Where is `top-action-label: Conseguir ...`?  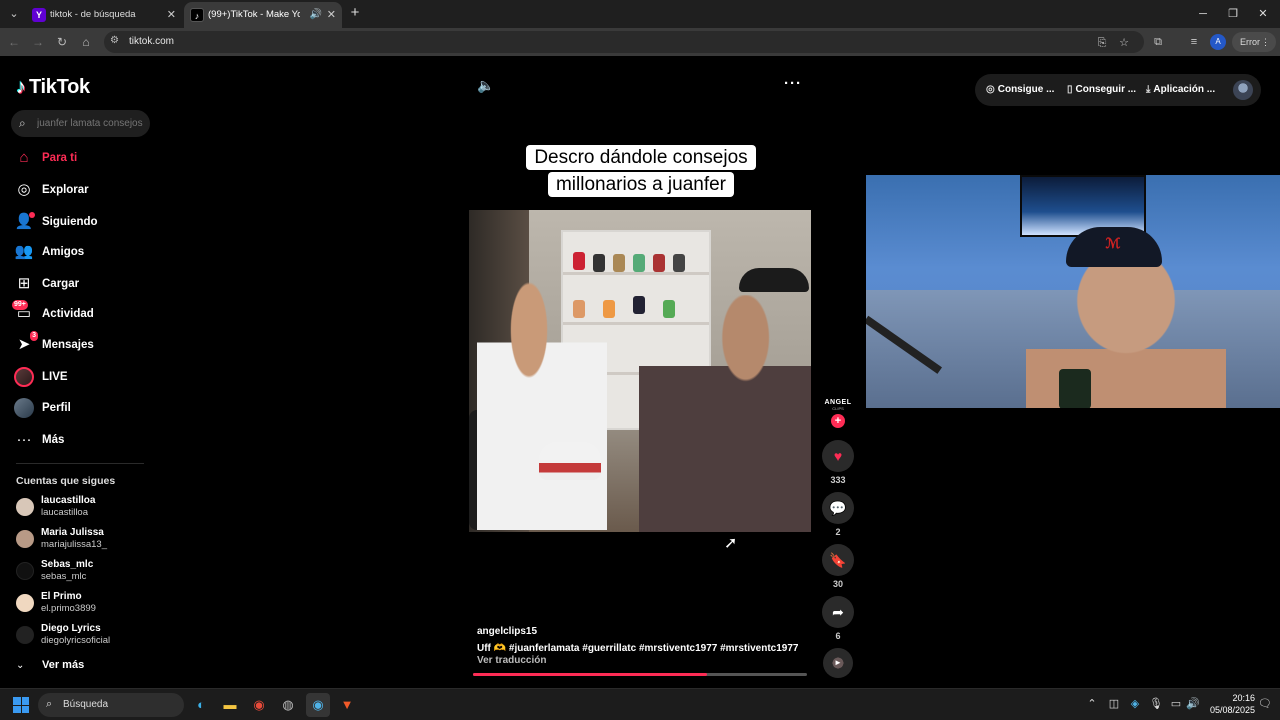 top-action-label: Conseguir ... is located at coordinates (1106, 89).